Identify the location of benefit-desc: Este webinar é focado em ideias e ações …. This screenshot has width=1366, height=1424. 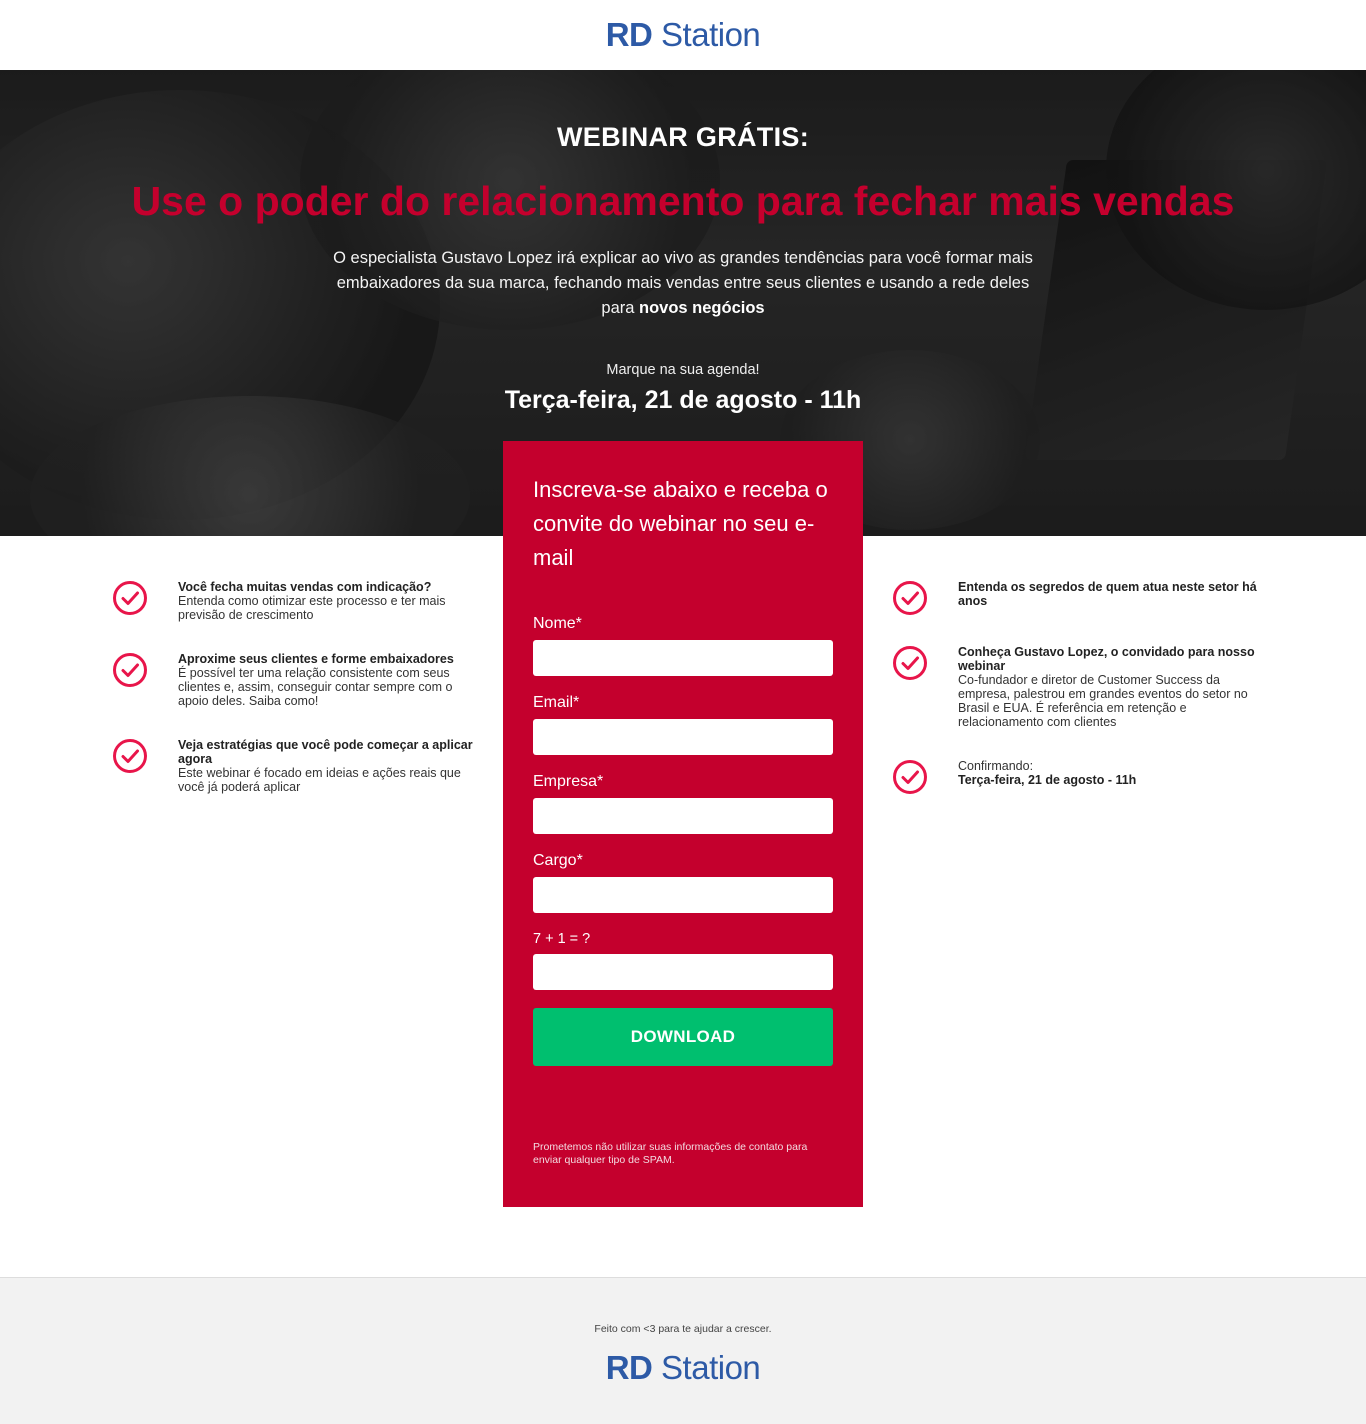
(319, 780).